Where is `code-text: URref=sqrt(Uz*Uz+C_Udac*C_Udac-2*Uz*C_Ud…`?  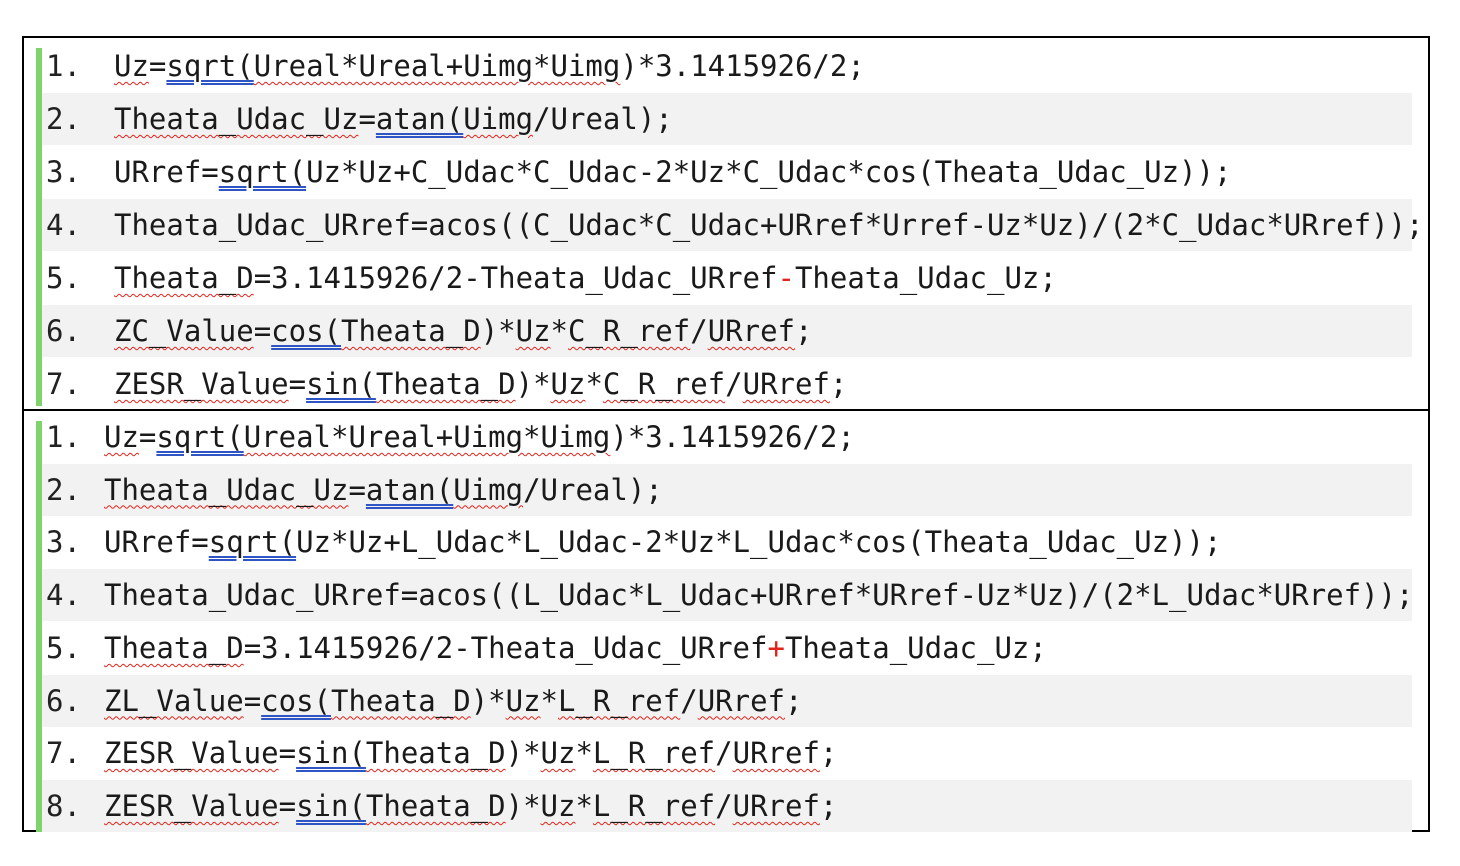 code-text: URref=sqrt(Uz*Uz+C_Udac*C_Udac-2*Uz*C_Ud… is located at coordinates (672, 172).